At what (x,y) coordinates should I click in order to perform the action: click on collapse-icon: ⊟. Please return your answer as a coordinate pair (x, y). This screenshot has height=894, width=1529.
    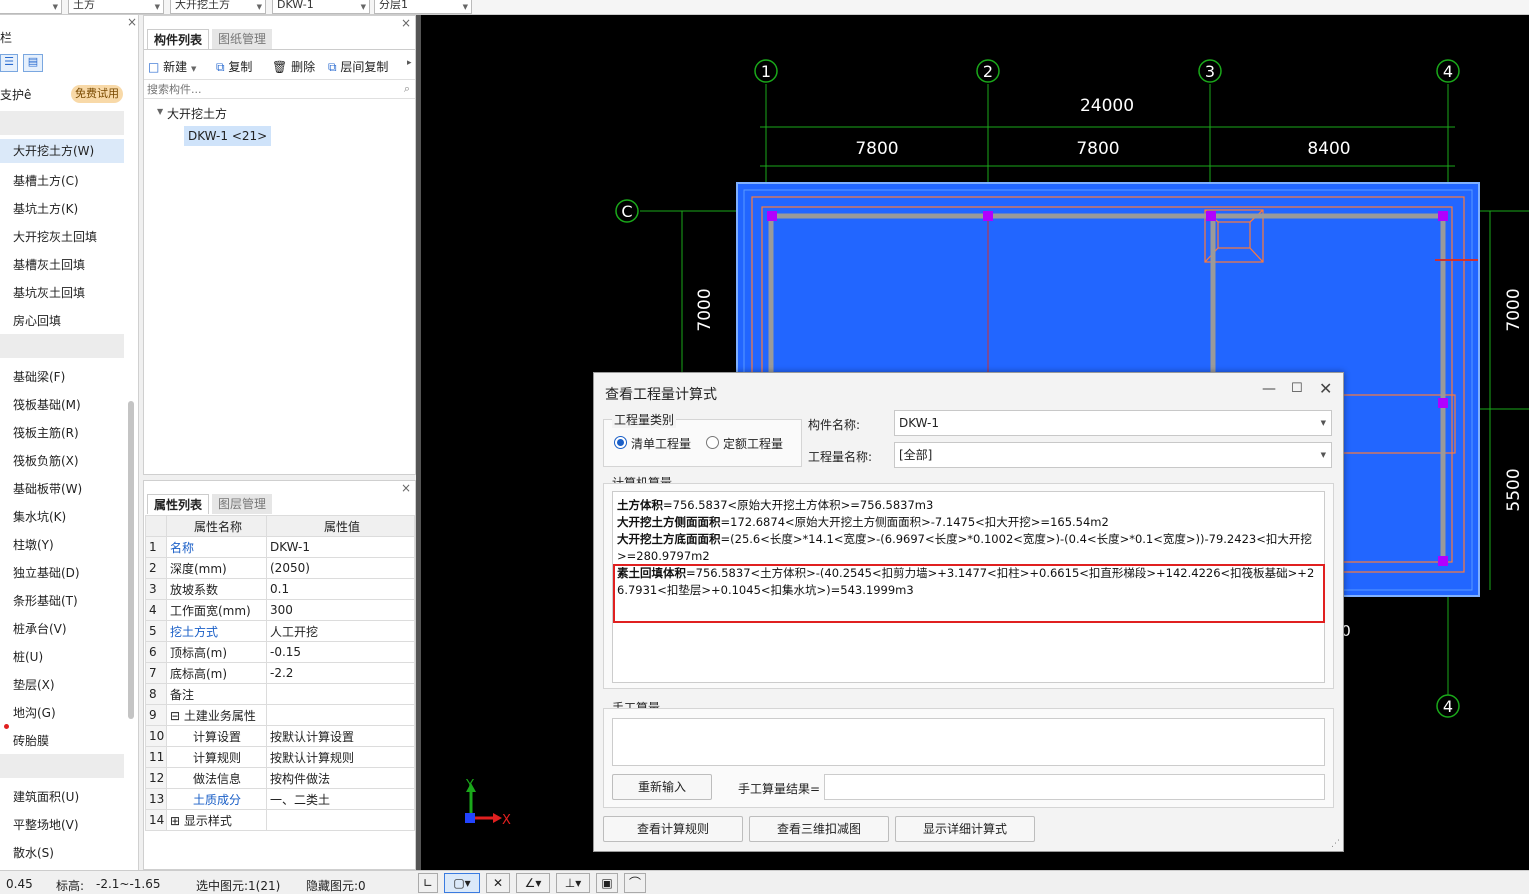
    Looking at the image, I should click on (177, 716).